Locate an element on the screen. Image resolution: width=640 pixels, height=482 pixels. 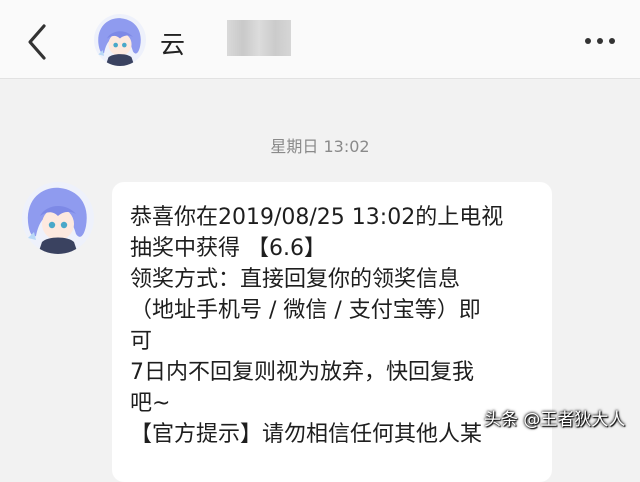
more-button is located at coordinates (600, 40).